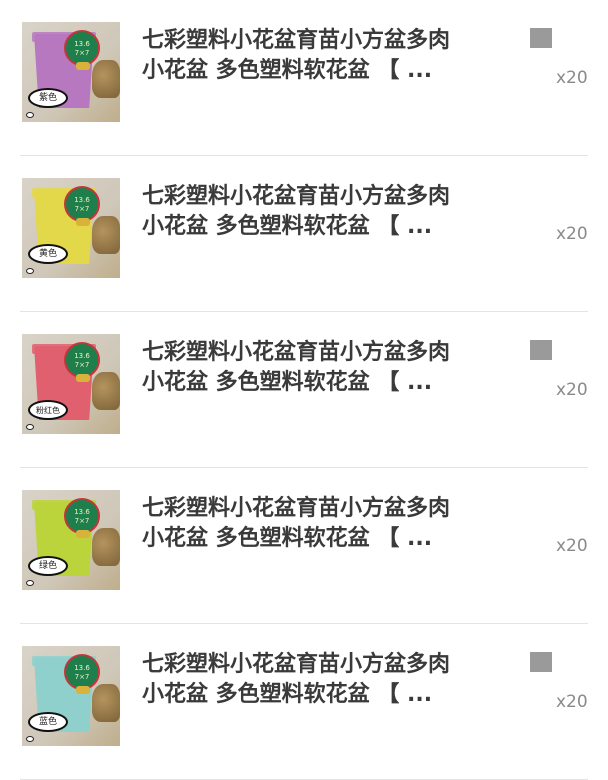  What do you see at coordinates (71, 384) in the screenshot?
I see `product-thumbnail: 13.6 7×7 粉红色` at bounding box center [71, 384].